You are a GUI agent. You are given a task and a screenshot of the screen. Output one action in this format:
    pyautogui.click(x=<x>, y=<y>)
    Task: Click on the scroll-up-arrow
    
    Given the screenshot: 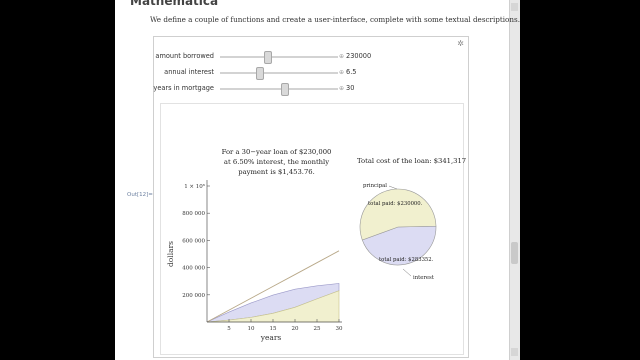 What is the action you would take?
    pyautogui.click(x=514, y=7)
    